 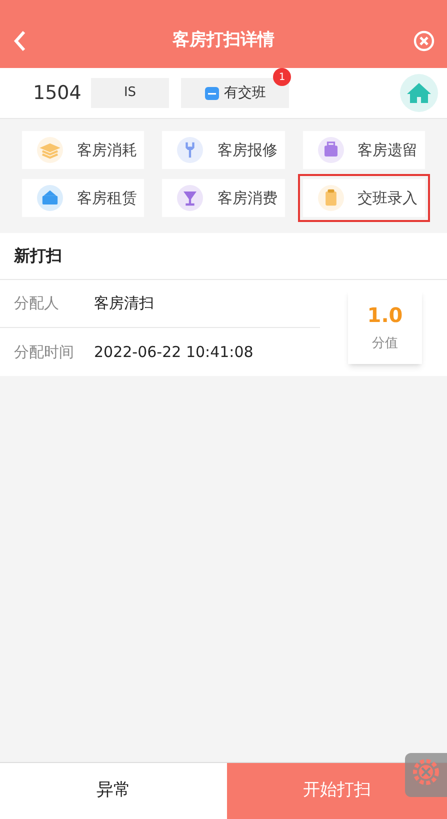 I want to click on page-title: 客房打扫详情, so click(x=224, y=40).